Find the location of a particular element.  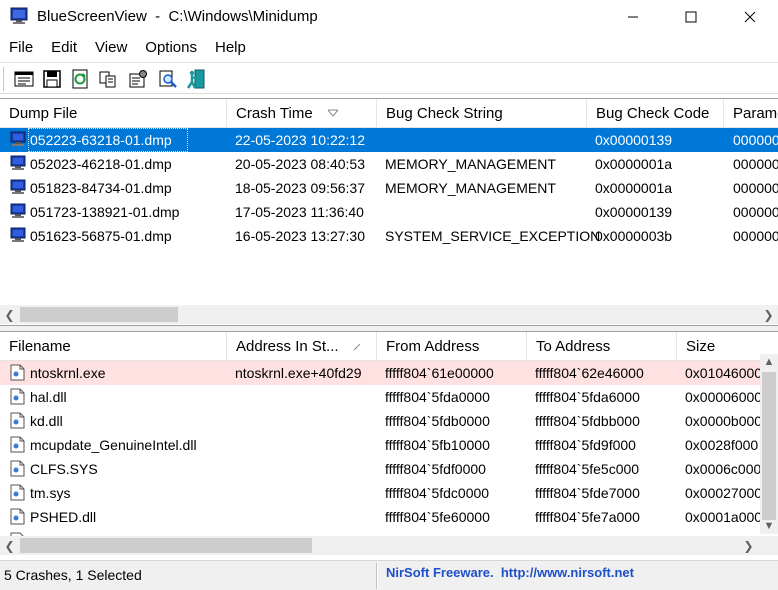

size-cell: 0x01046000 is located at coordinates (722, 373).